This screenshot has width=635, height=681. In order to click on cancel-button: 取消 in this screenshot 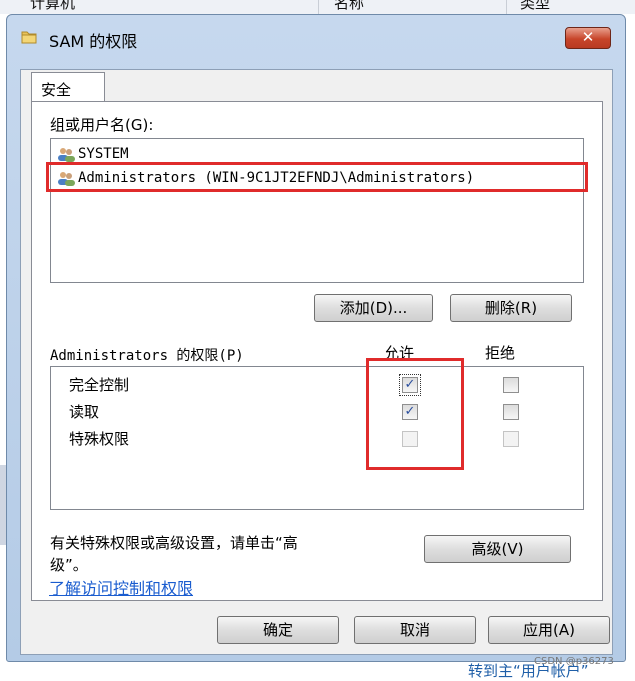, I will do `click(415, 630)`.